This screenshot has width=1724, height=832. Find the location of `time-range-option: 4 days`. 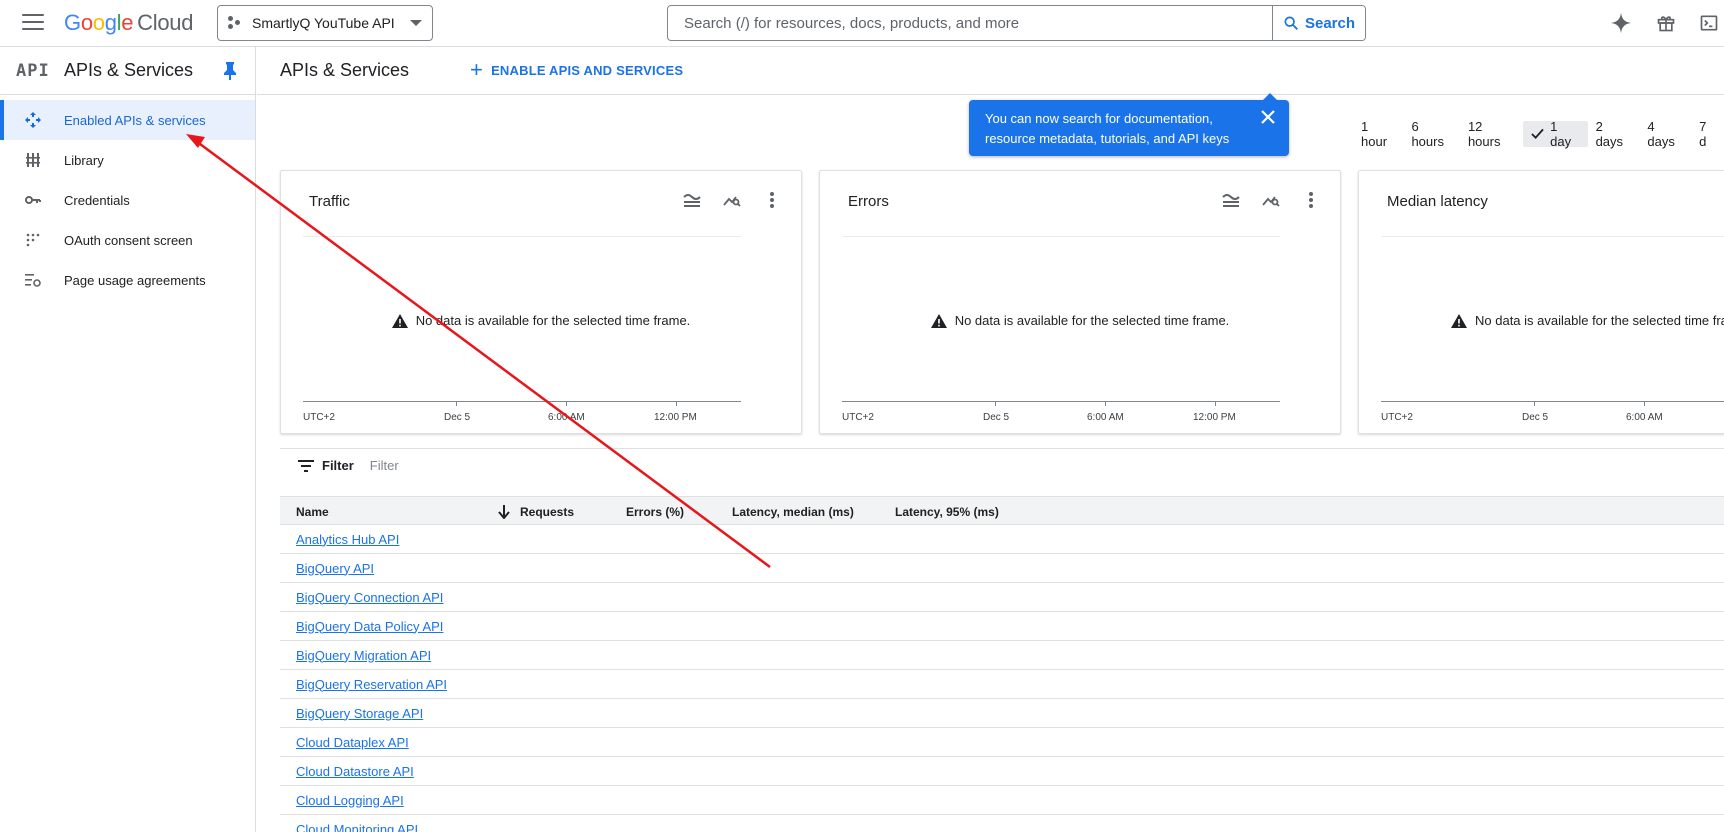

time-range-option: 4 days is located at coordinates (1665, 134).